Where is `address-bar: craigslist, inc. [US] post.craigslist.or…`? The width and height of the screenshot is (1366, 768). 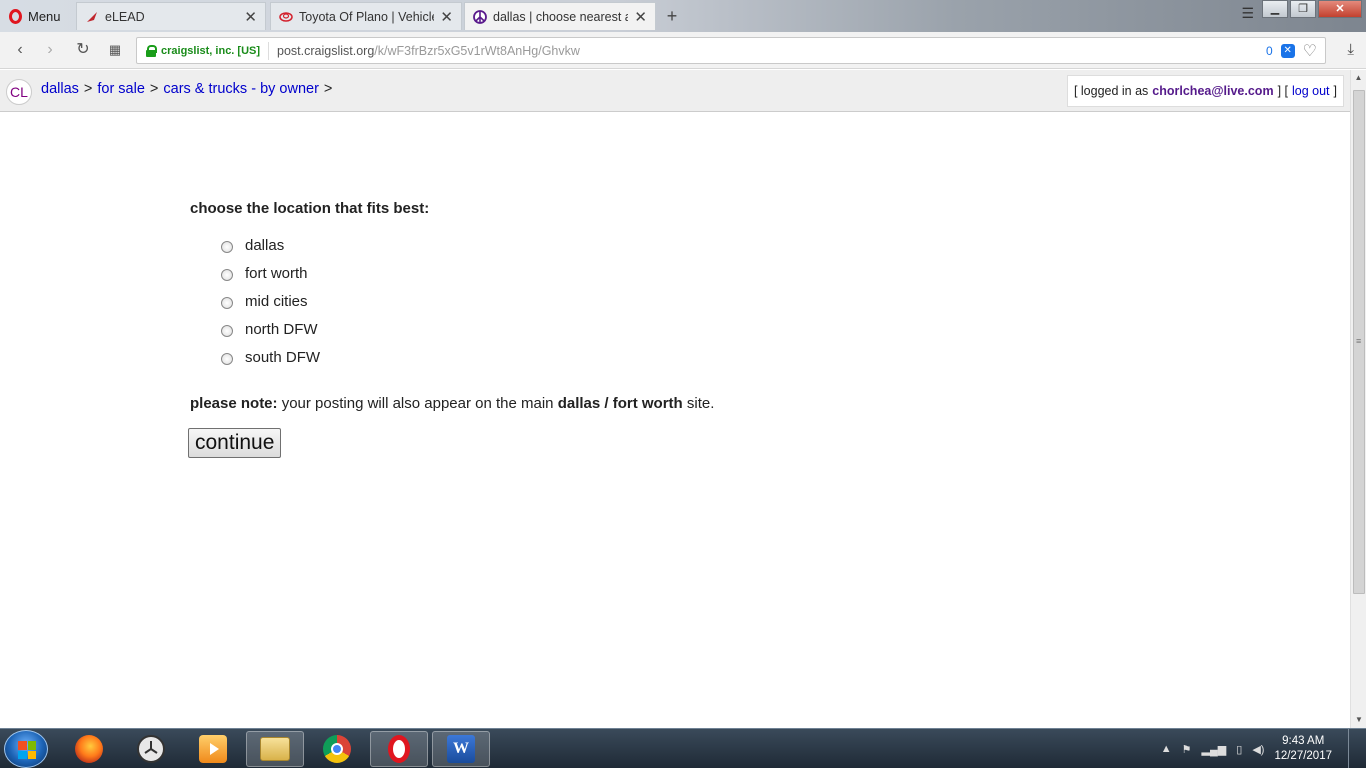 address-bar: craigslist, inc. [US] post.craigslist.or… is located at coordinates (731, 50).